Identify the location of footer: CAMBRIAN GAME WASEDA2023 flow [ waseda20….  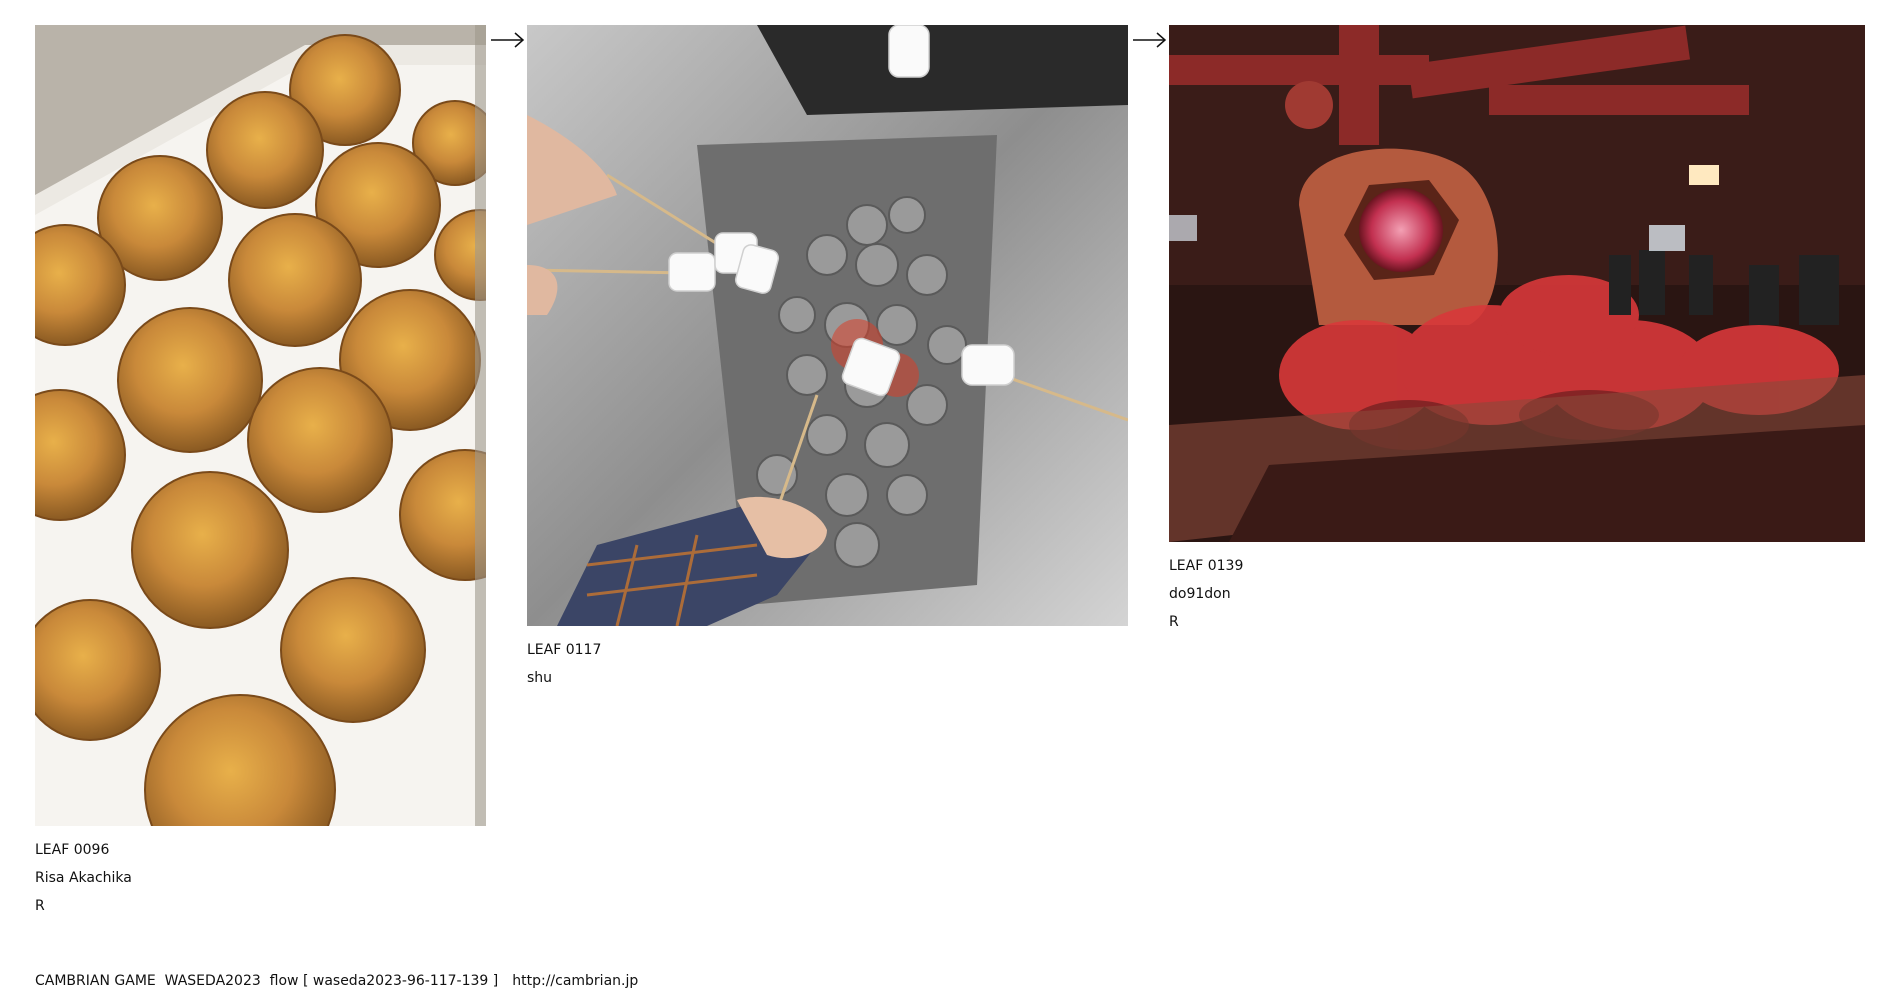
(343, 981).